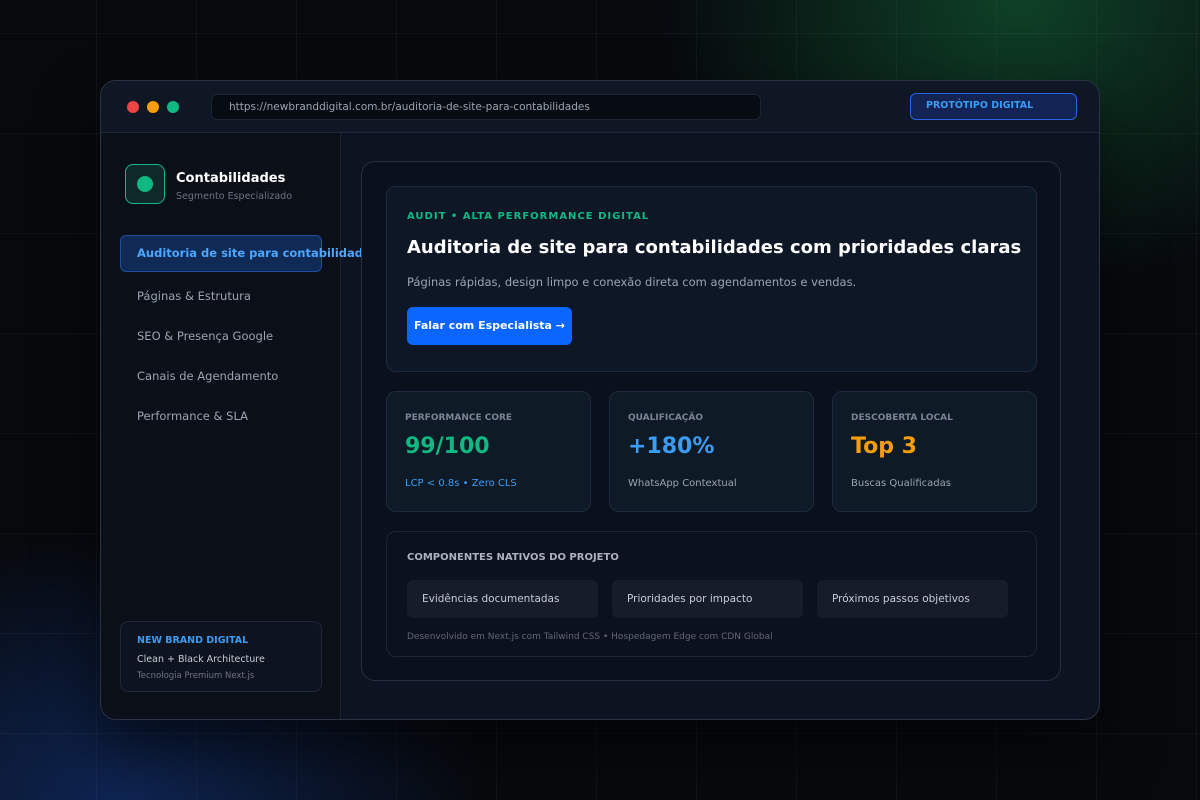 The width and height of the screenshot is (1200, 800). What do you see at coordinates (902, 418) in the screenshot?
I see `metric-label: DESCOBERTA LOCAL` at bounding box center [902, 418].